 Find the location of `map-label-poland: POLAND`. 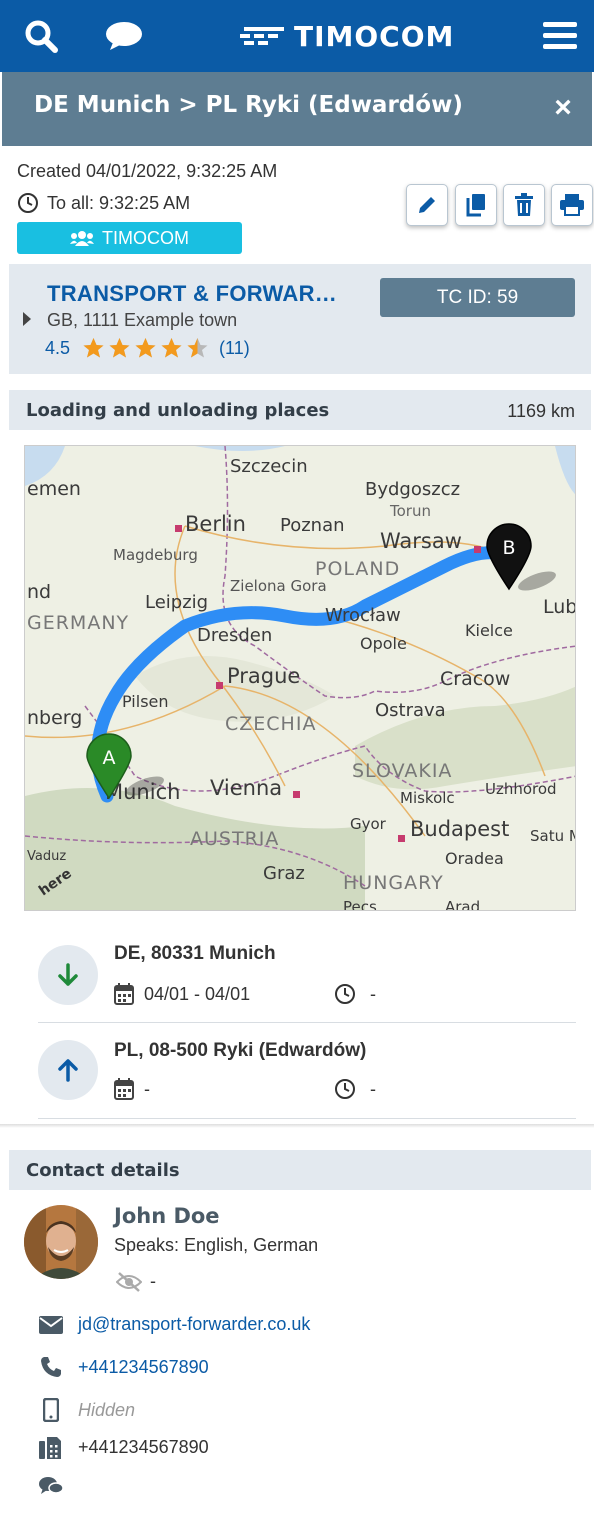

map-label-poland: POLAND is located at coordinates (357, 569).